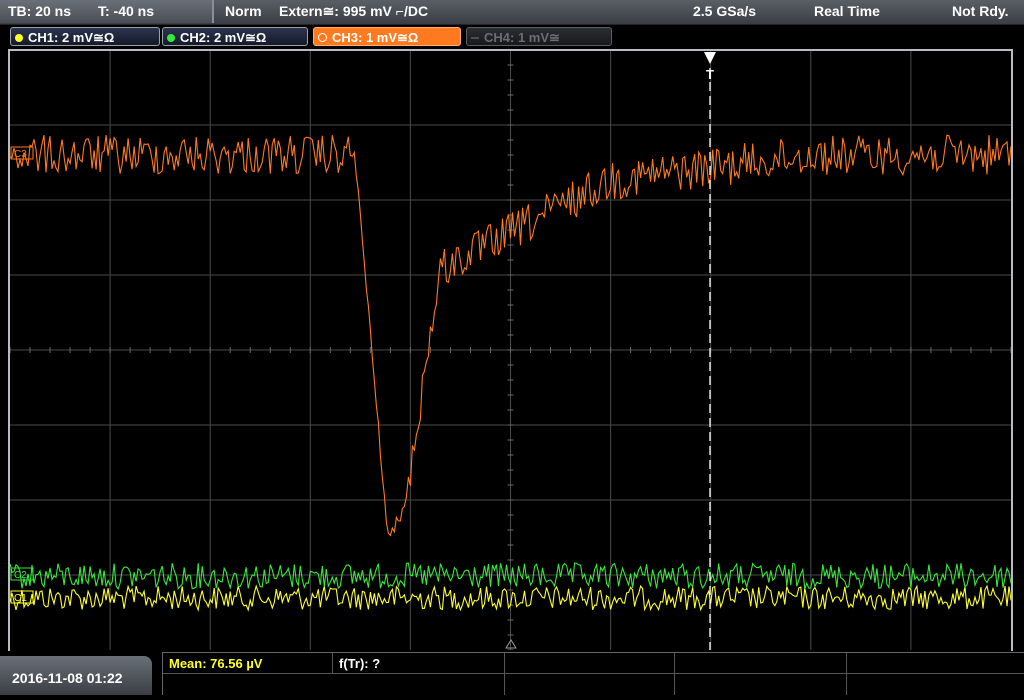  Describe the element at coordinates (710, 74) in the screenshot. I see `trigger-marker-label: T` at that location.